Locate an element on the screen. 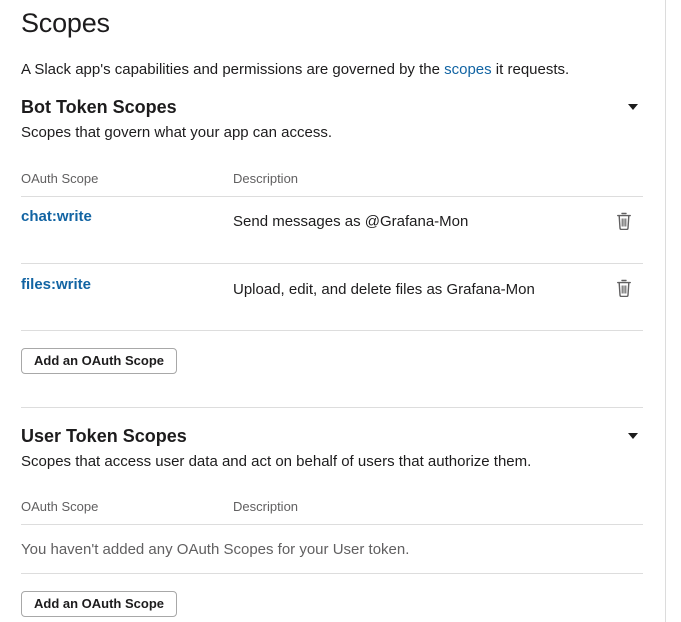  bot-col-header-description: Description is located at coordinates (266, 178).